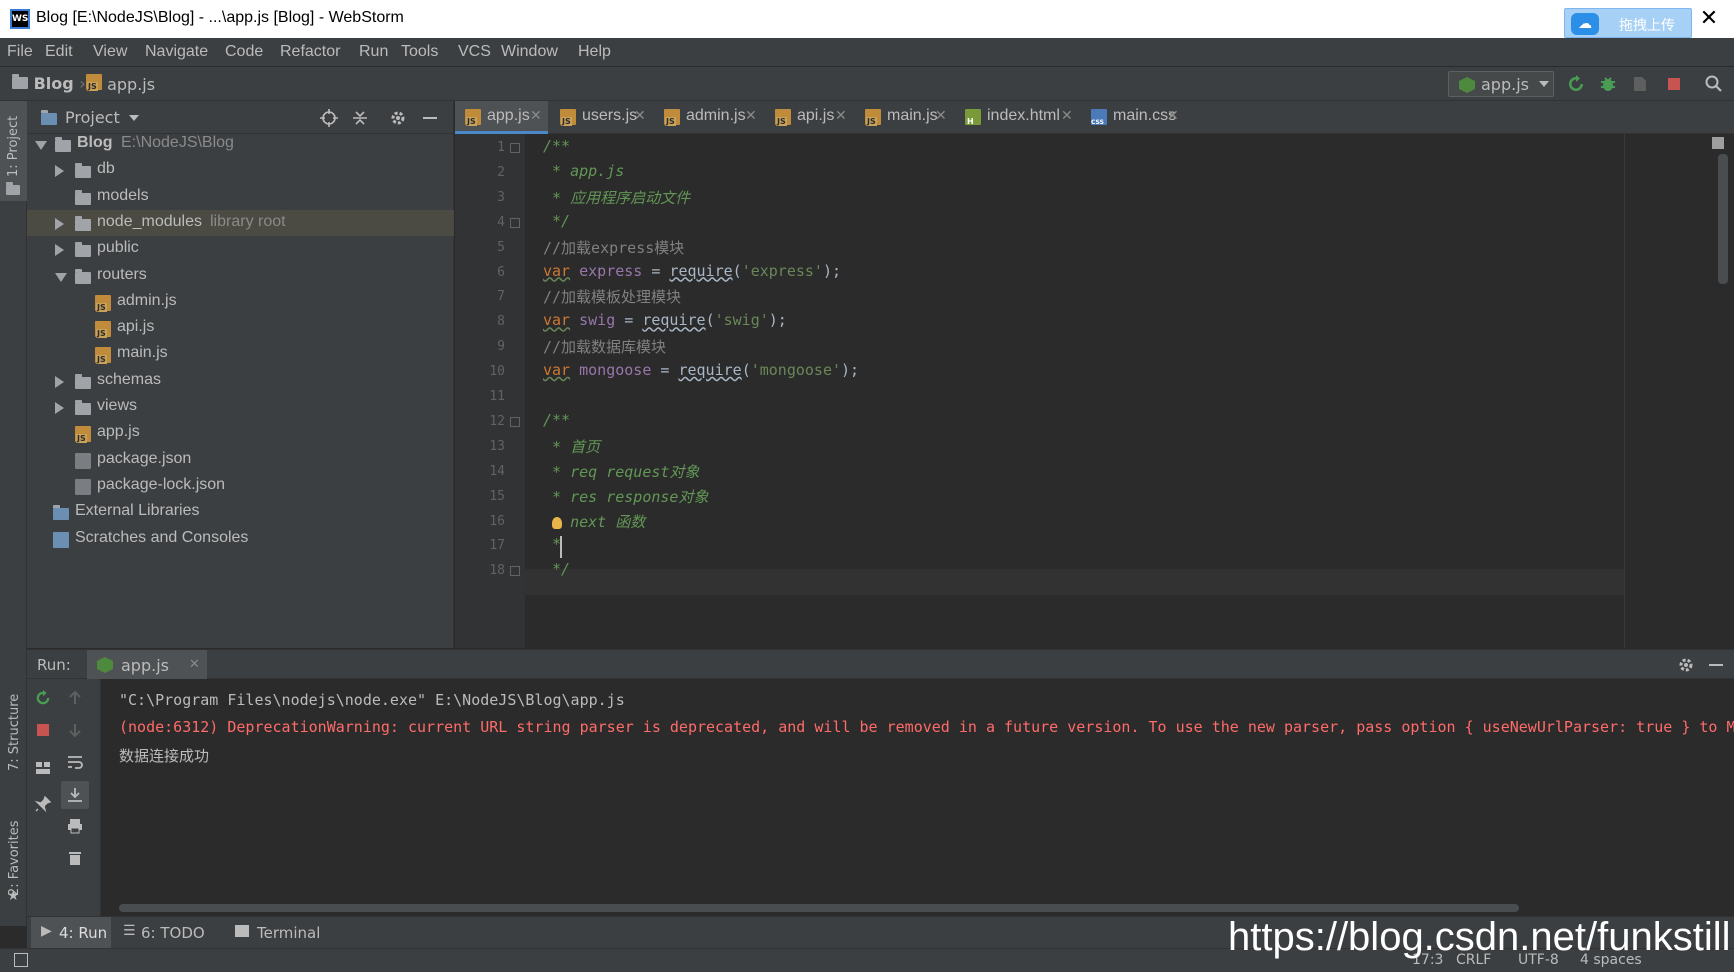 The height and width of the screenshot is (972, 1734). What do you see at coordinates (240, 433) in the screenshot?
I see `tree-item: app.js` at bounding box center [240, 433].